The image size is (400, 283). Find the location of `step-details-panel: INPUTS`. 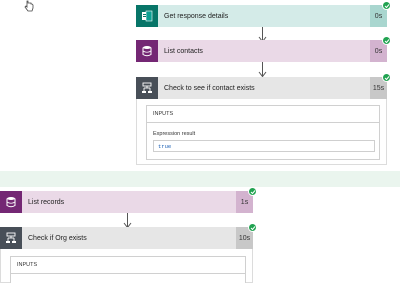

step-details-panel: INPUTS is located at coordinates (126, 266).